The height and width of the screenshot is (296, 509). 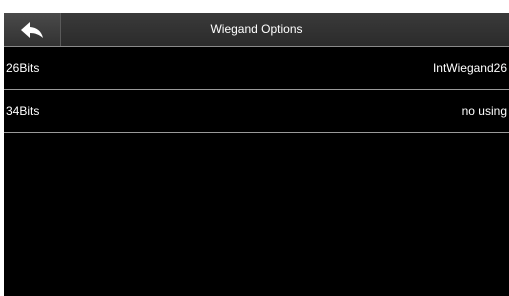 I want to click on title-bar: Wiegand Options, so click(x=256, y=30).